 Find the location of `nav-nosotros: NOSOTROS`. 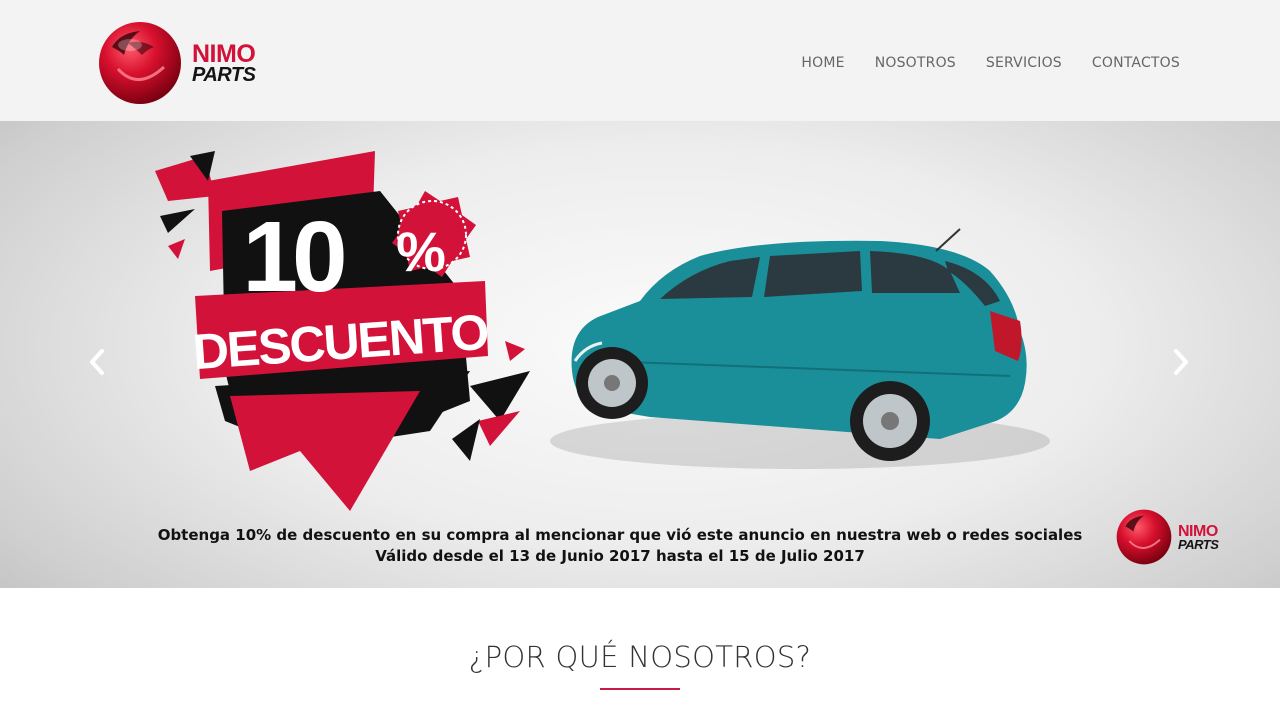

nav-nosotros: NOSOTROS is located at coordinates (915, 63).